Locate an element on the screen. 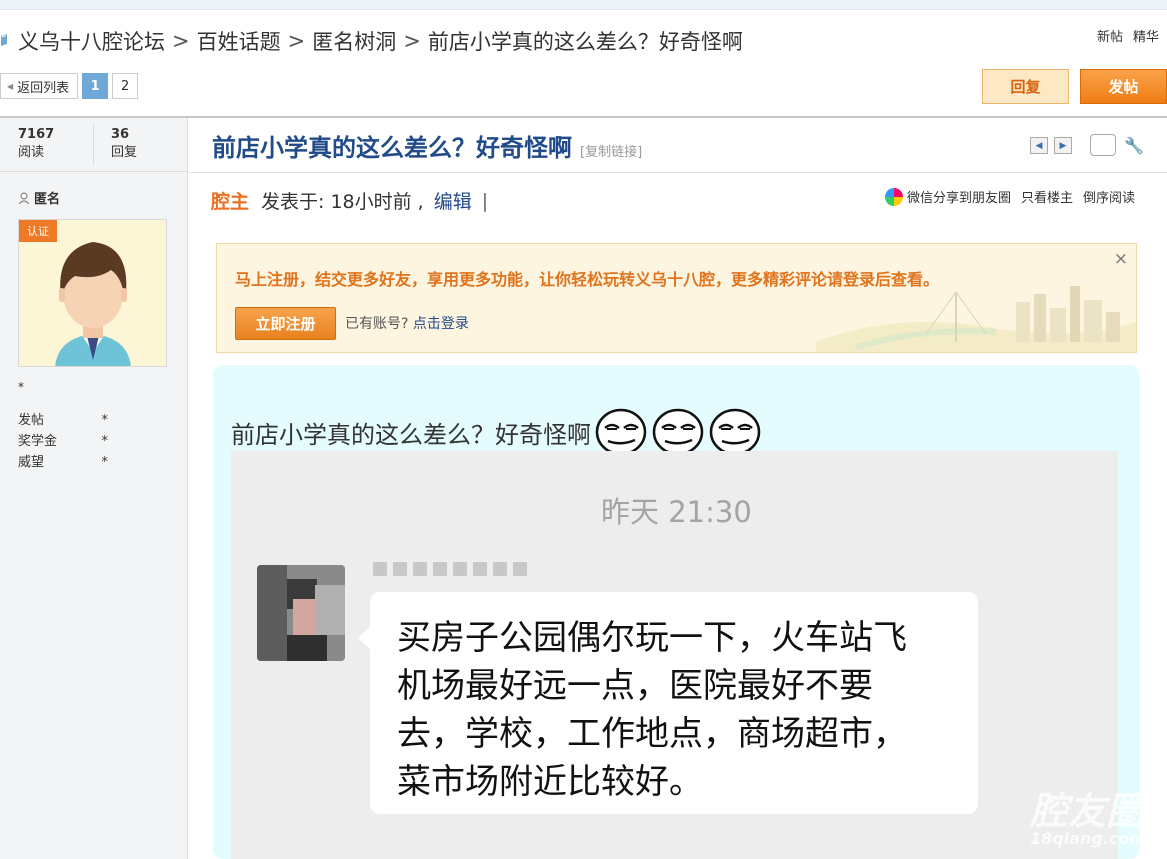 Image resolution: width=1167 pixels, height=859 pixels. pagination: ◀ 返回列表 1 2 is located at coordinates (69, 86).